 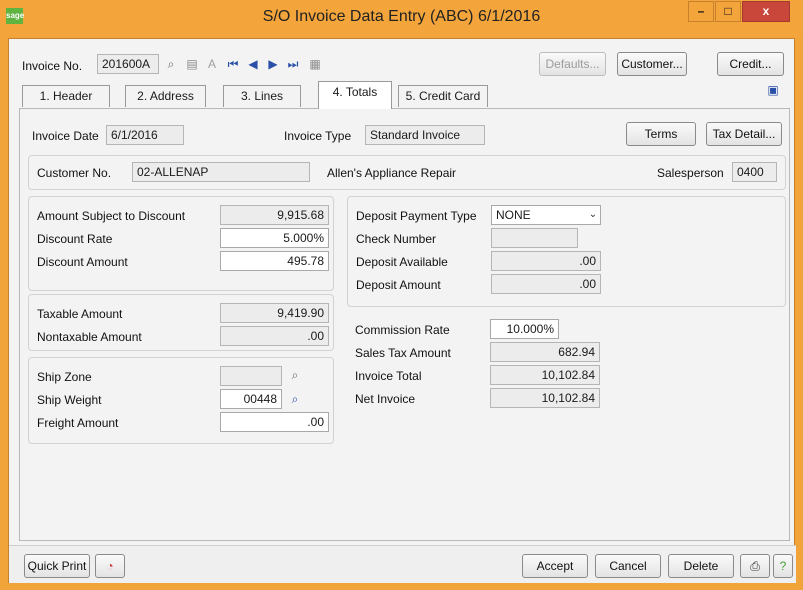 I want to click on maximize-button: □, so click(x=728, y=11).